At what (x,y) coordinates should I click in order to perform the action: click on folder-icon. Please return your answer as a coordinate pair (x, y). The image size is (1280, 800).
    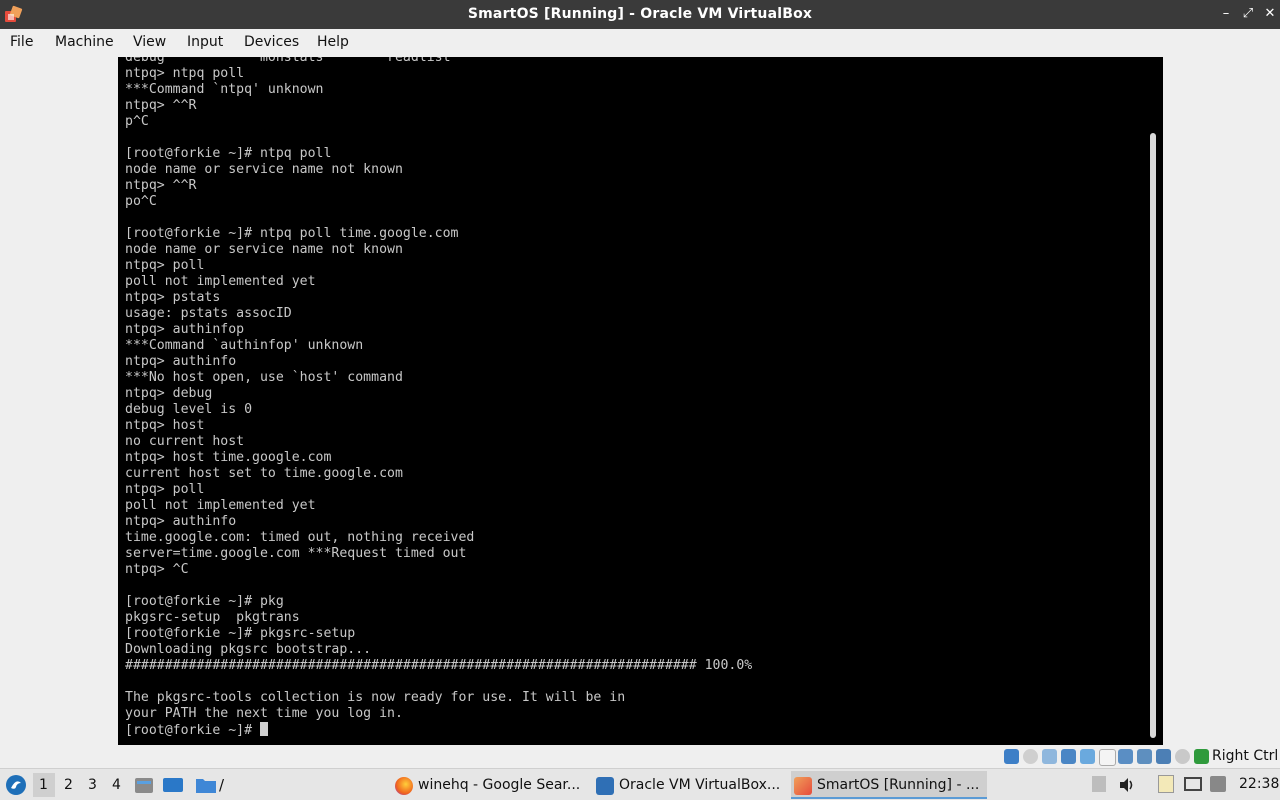
    Looking at the image, I should click on (206, 785).